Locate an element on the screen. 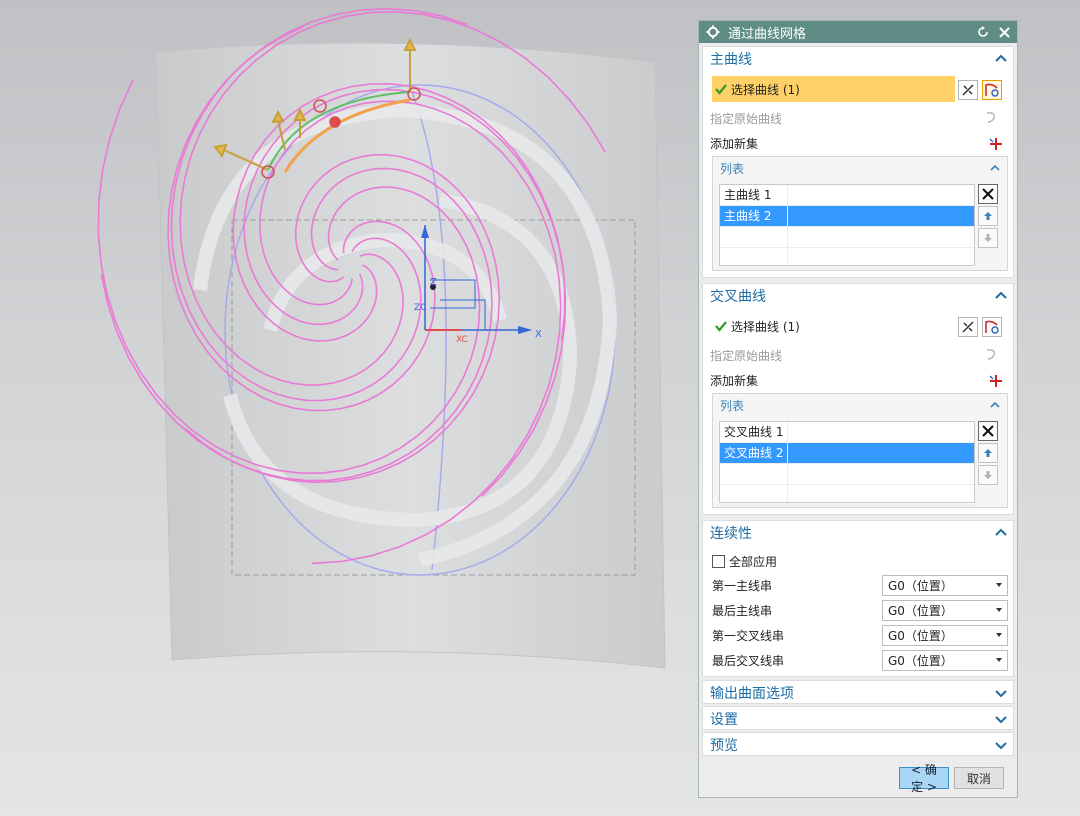 The width and height of the screenshot is (1080, 816). primary-curves-section: 主曲线 选择曲线 (1) 指定原始曲线 添加新集 列表 主曲线 1 主曲线 2 is located at coordinates (858, 162).